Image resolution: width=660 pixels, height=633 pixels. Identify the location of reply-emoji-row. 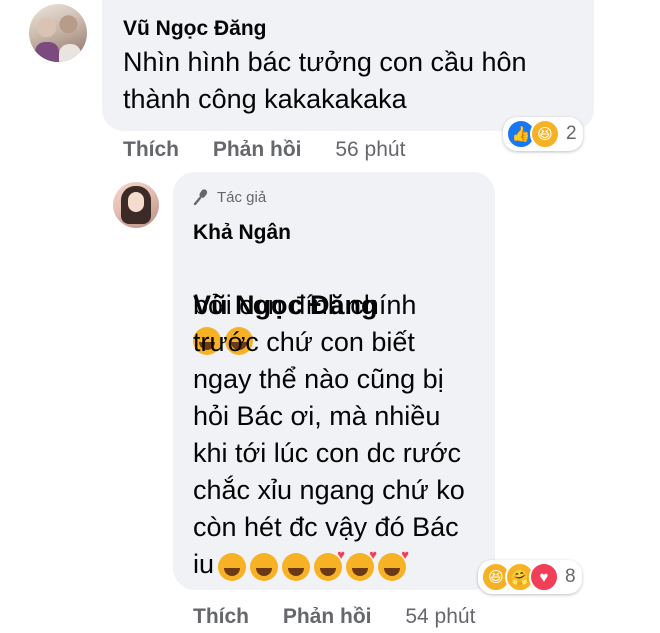
(314, 564).